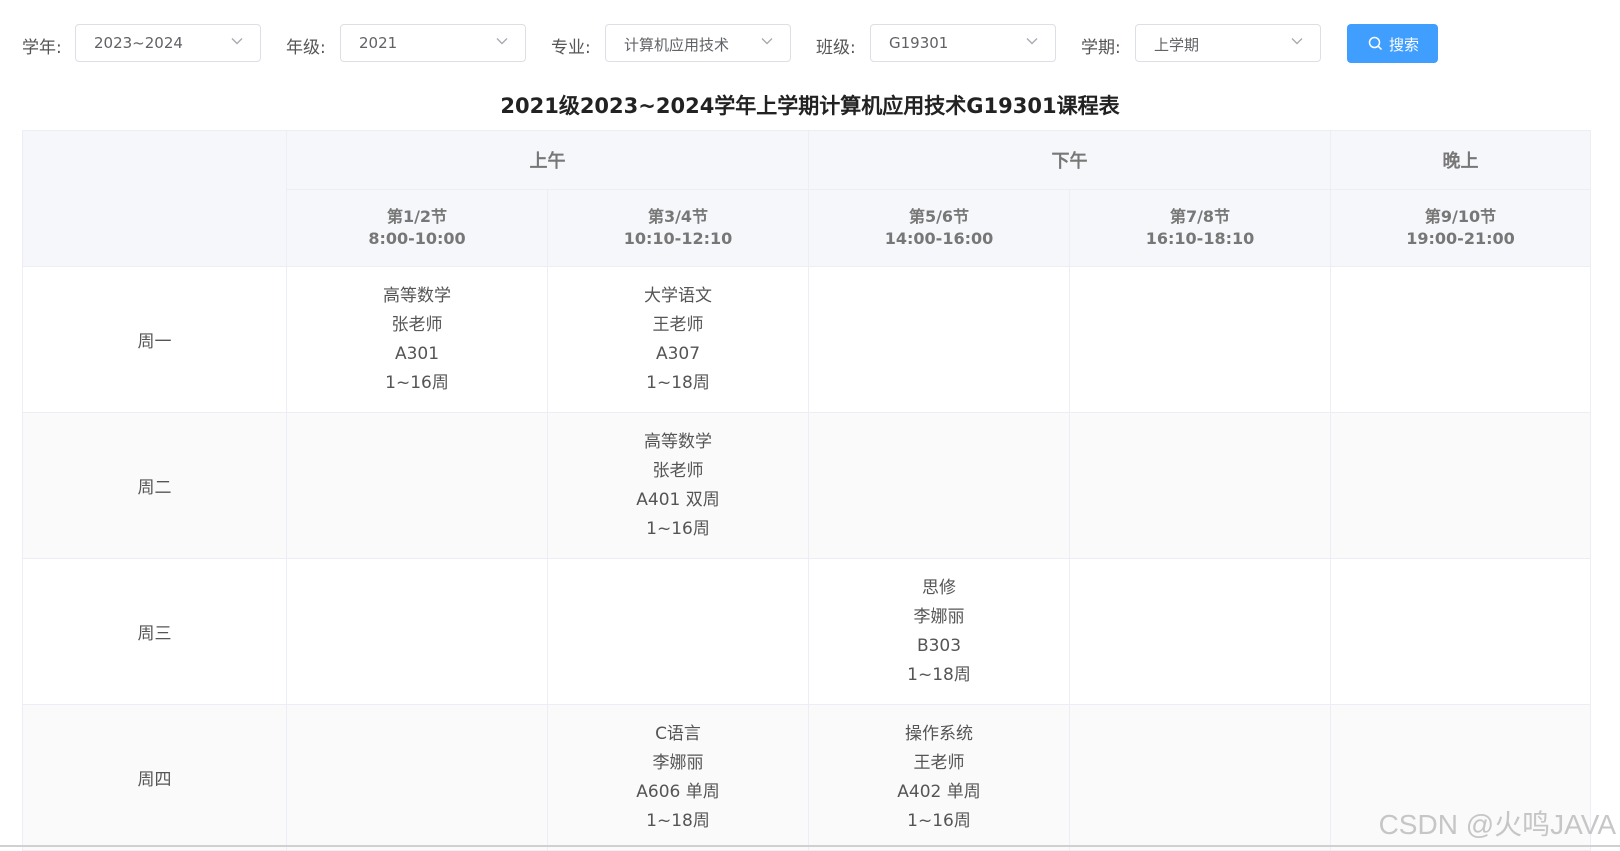 This screenshot has width=1620, height=851. Describe the element at coordinates (678, 238) in the screenshot. I see `period-time: 10:10-12:10` at that location.